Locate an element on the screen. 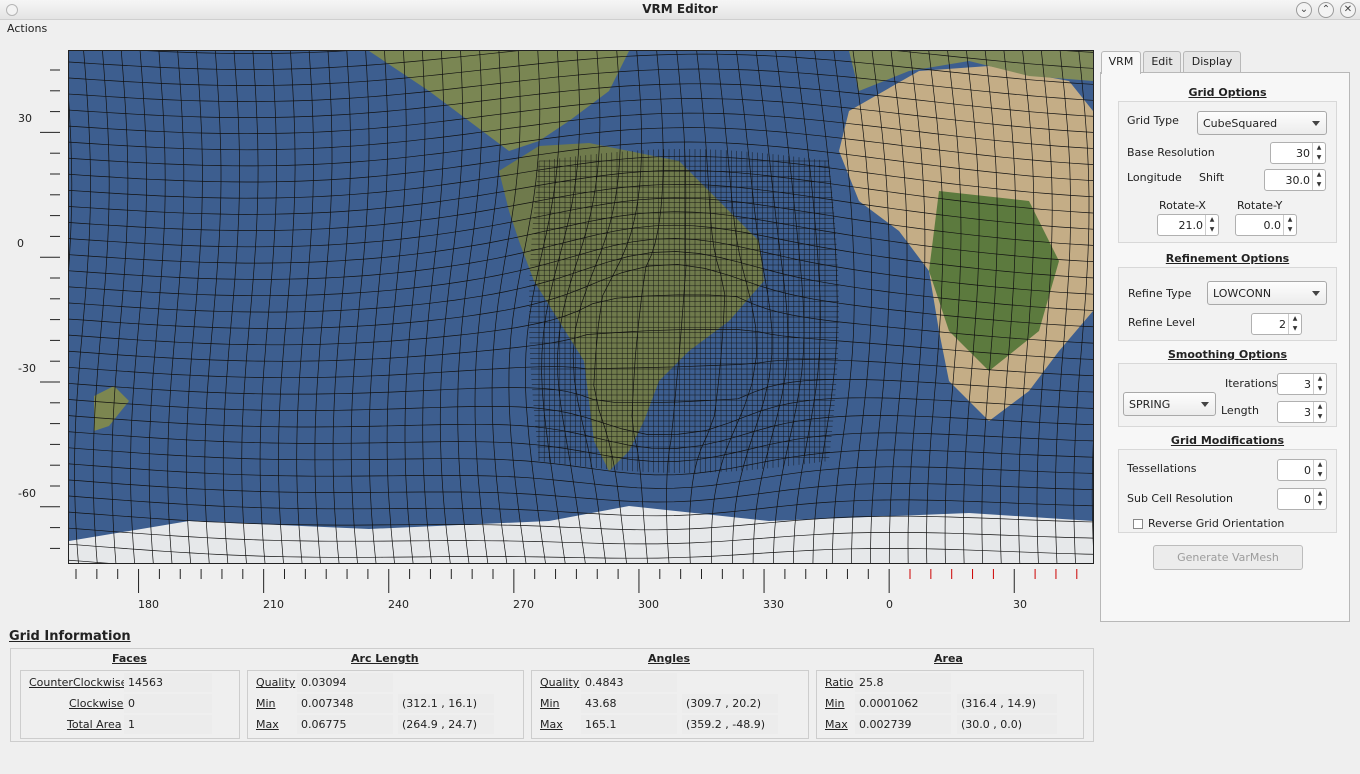  base-resolution-spinbox: 30 ▲ ▼ is located at coordinates (1298, 153).